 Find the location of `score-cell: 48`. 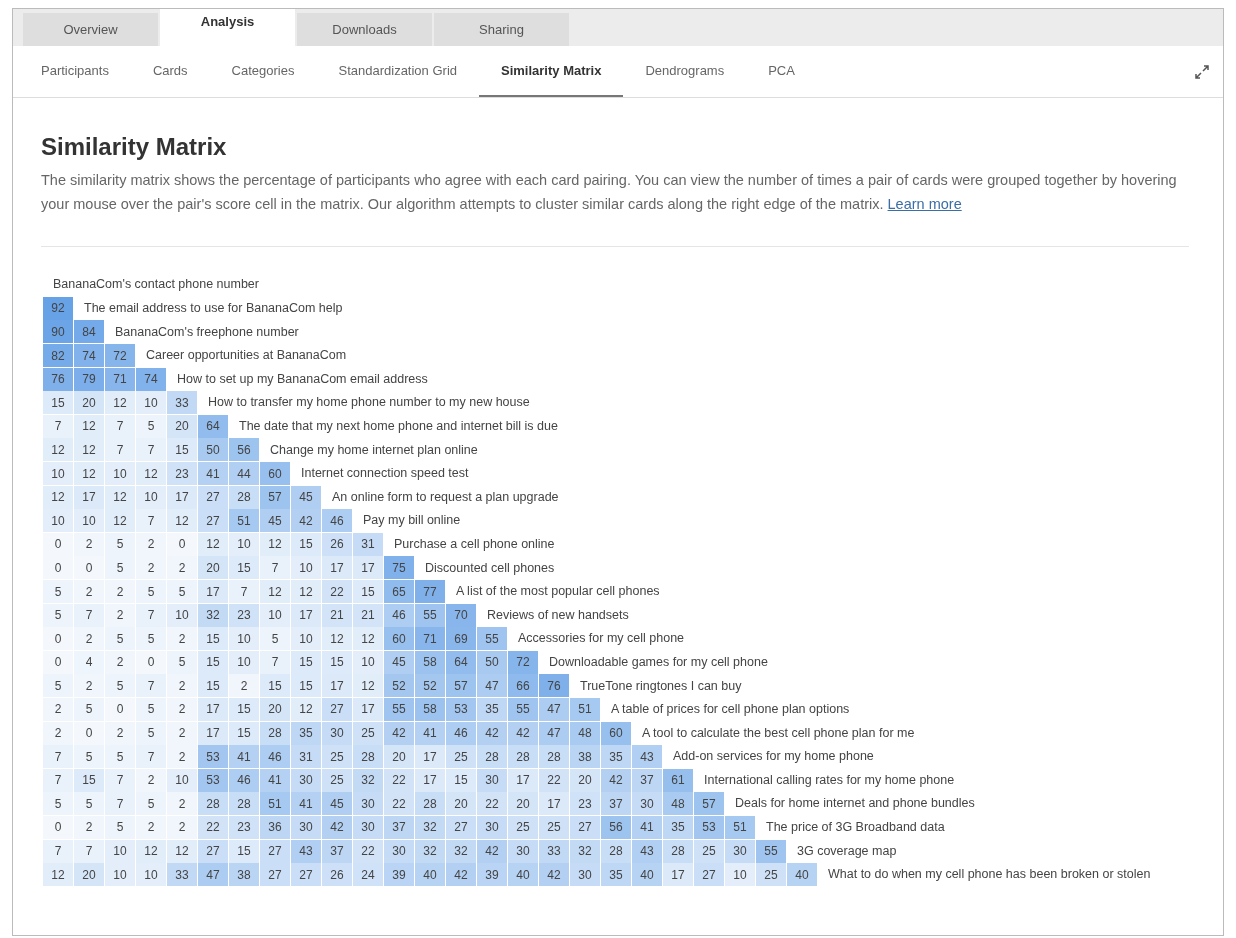

score-cell: 48 is located at coordinates (678, 804).